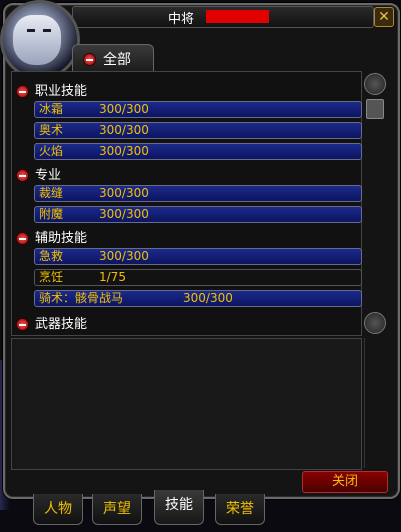 Image resolution: width=401 pixels, height=532 pixels. Describe the element at coordinates (375, 109) in the screenshot. I see `scroll-thumb` at that location.